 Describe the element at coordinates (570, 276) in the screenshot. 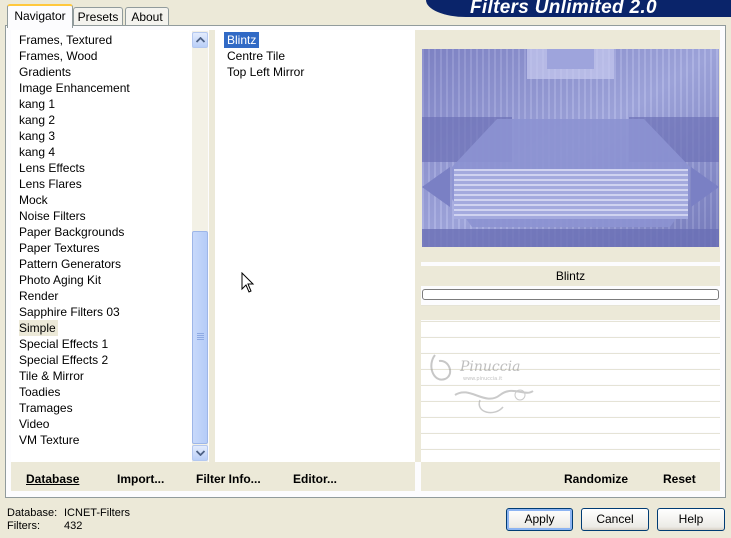

I see `selected-filter-name: Blintz` at that location.